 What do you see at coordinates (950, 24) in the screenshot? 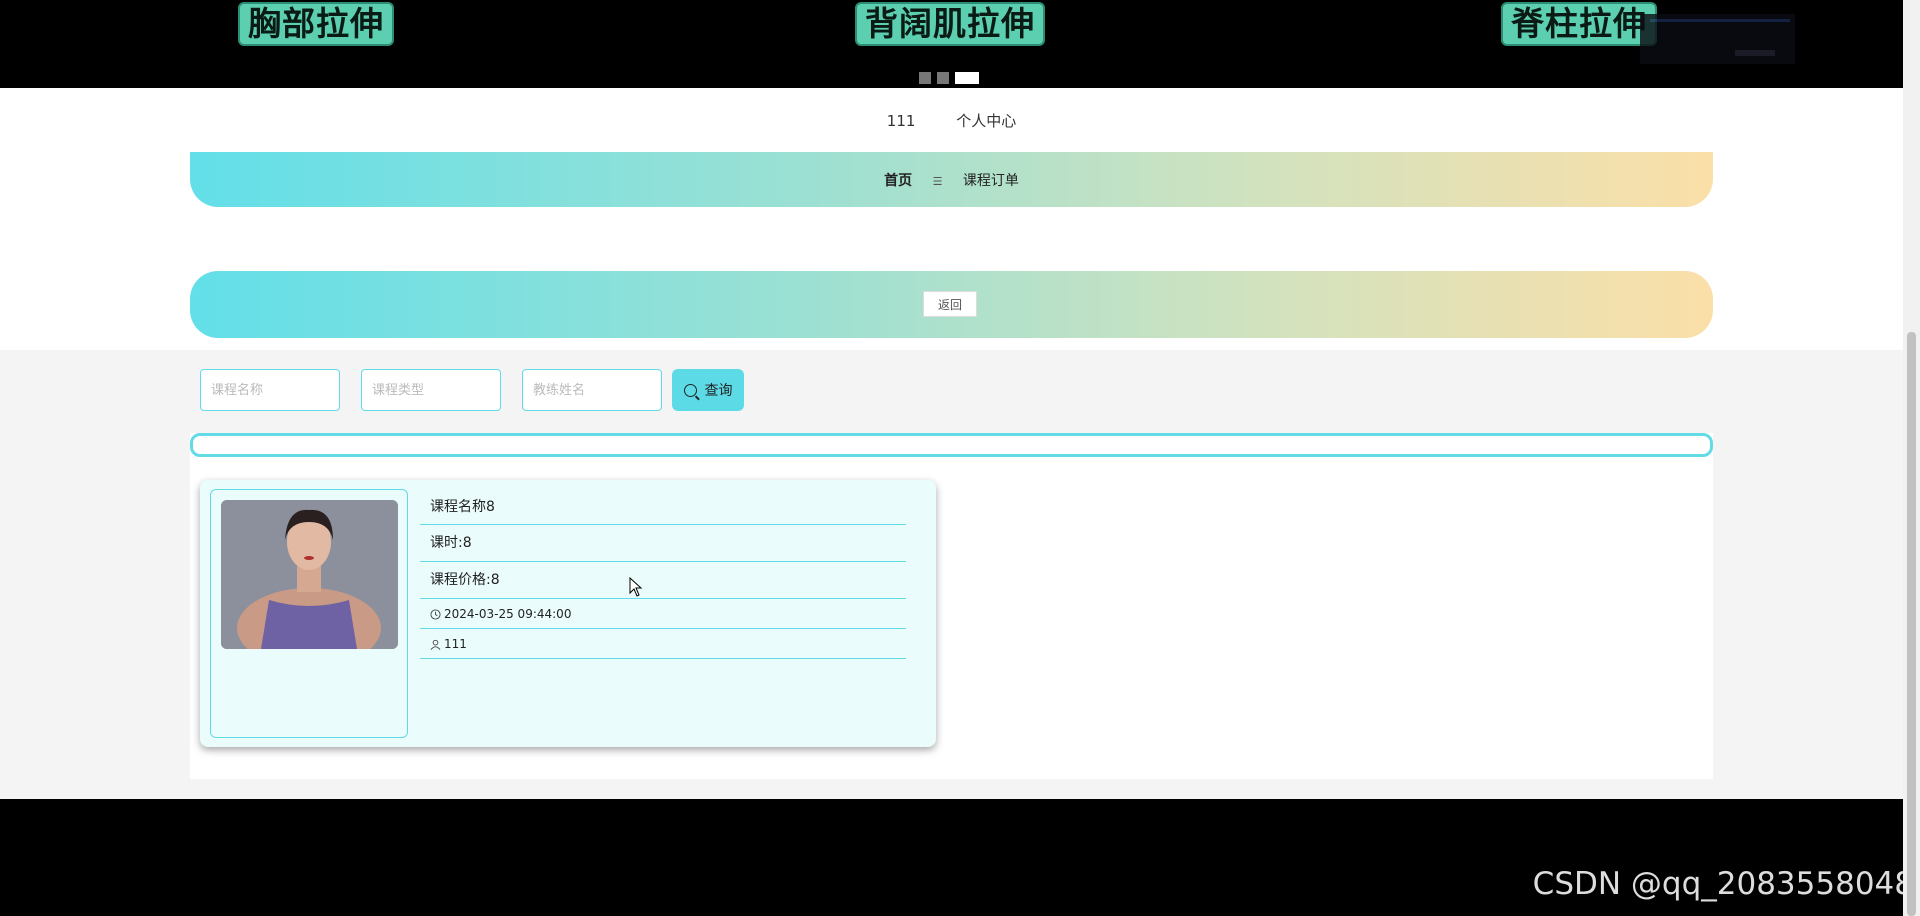
I see `slide-label-lats: 背阔肌拉伸` at bounding box center [950, 24].